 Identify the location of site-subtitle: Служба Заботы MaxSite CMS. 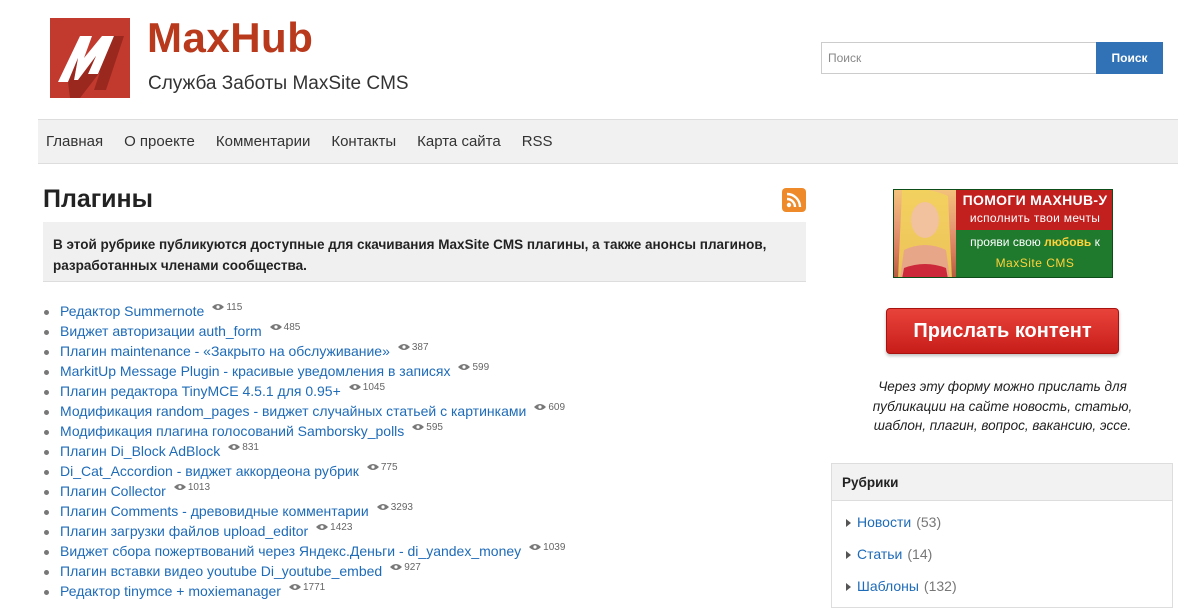
(278, 83).